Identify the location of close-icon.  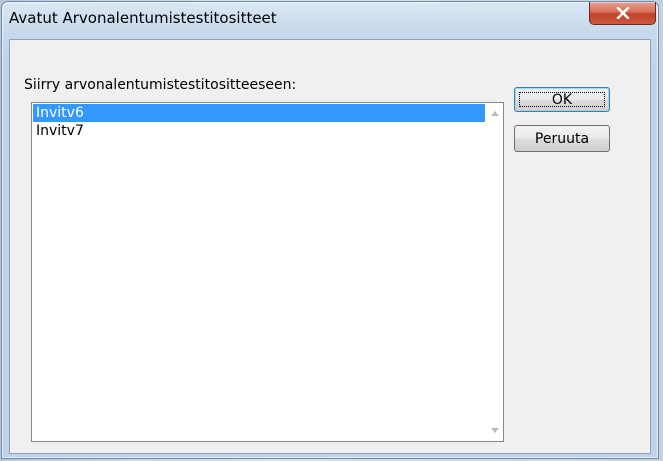
(622, 13).